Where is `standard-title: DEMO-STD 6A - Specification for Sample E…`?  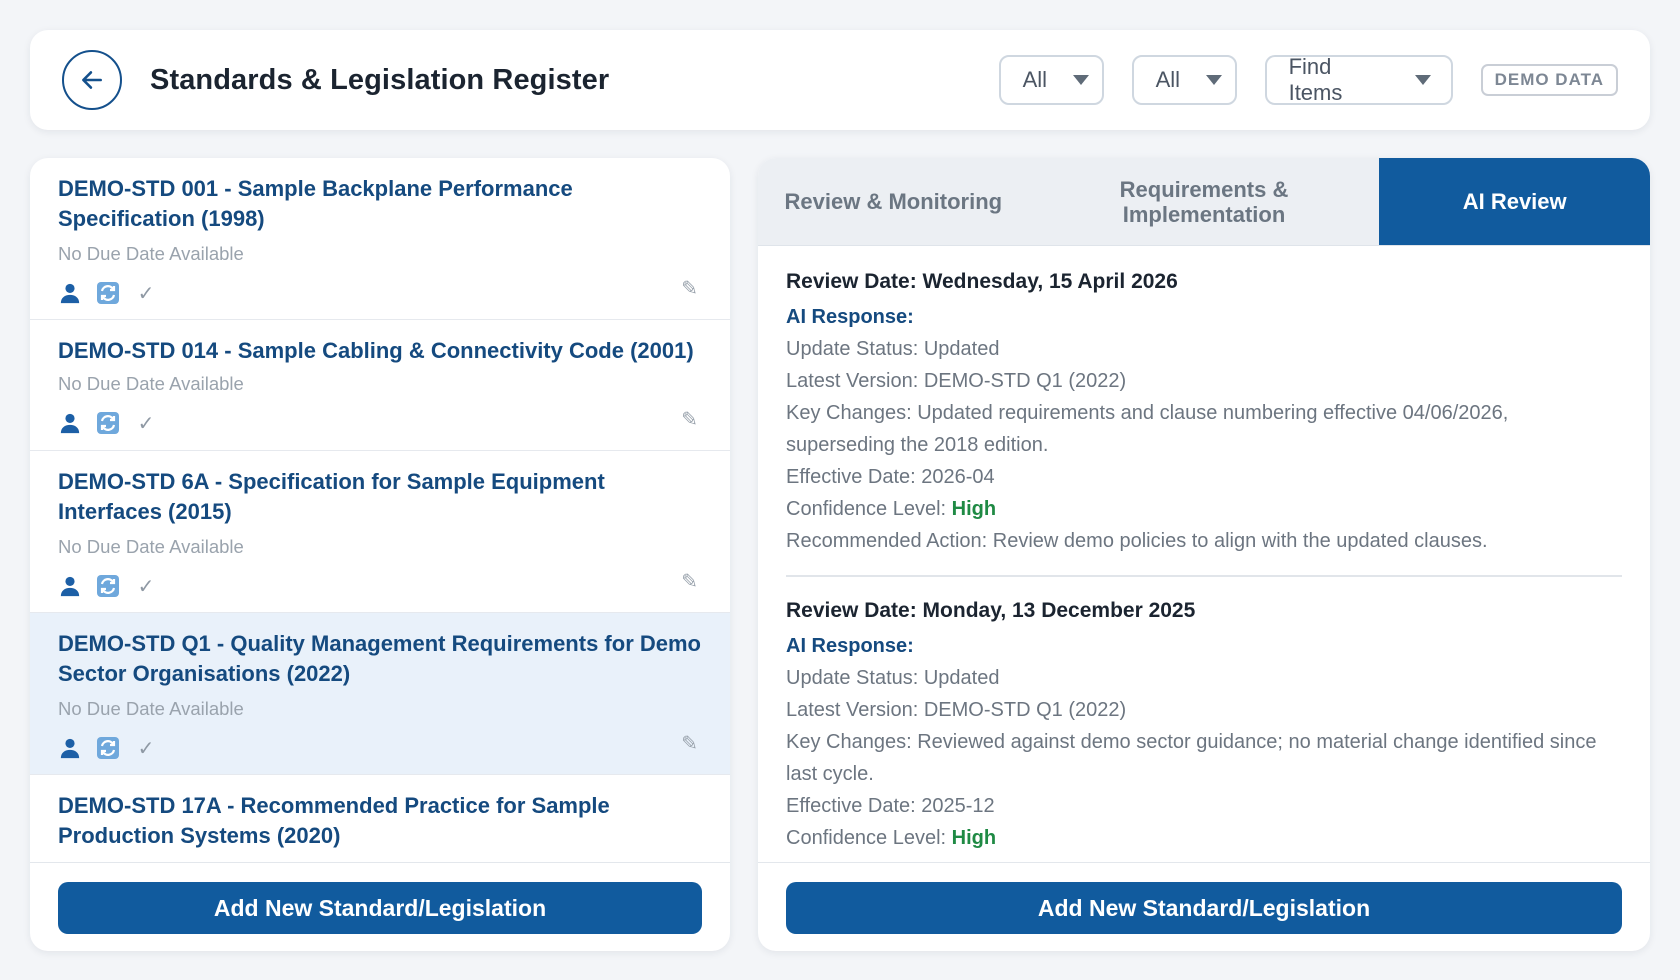 standard-title: DEMO-STD 6A - Specification for Sample E… is located at coordinates (331, 496).